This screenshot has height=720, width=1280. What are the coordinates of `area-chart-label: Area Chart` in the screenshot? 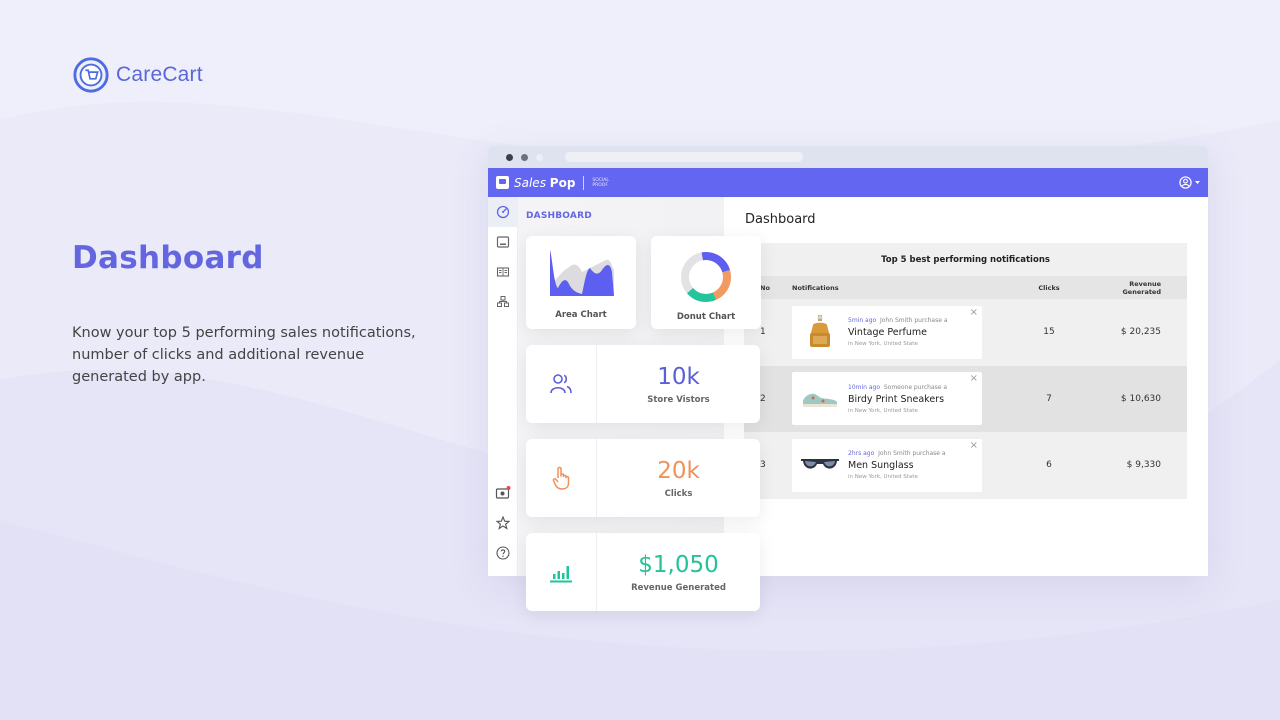 It's located at (581, 315).